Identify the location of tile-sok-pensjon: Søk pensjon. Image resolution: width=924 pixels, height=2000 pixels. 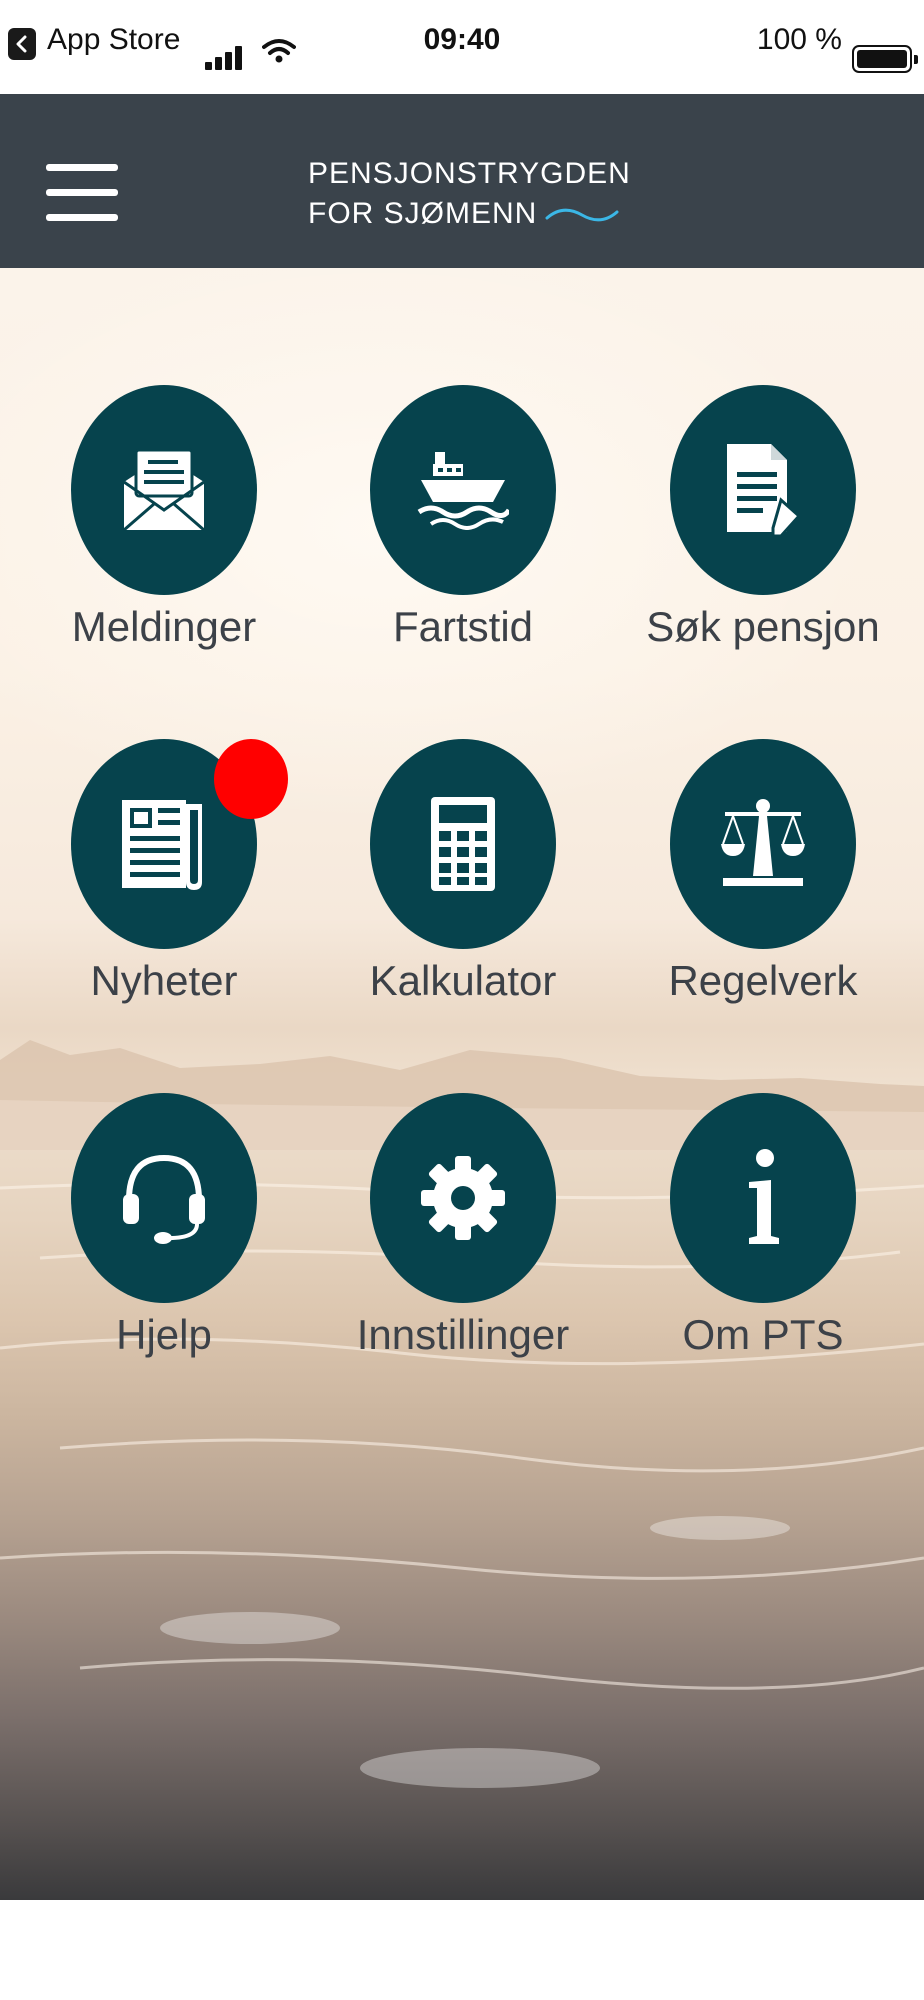
(763, 518).